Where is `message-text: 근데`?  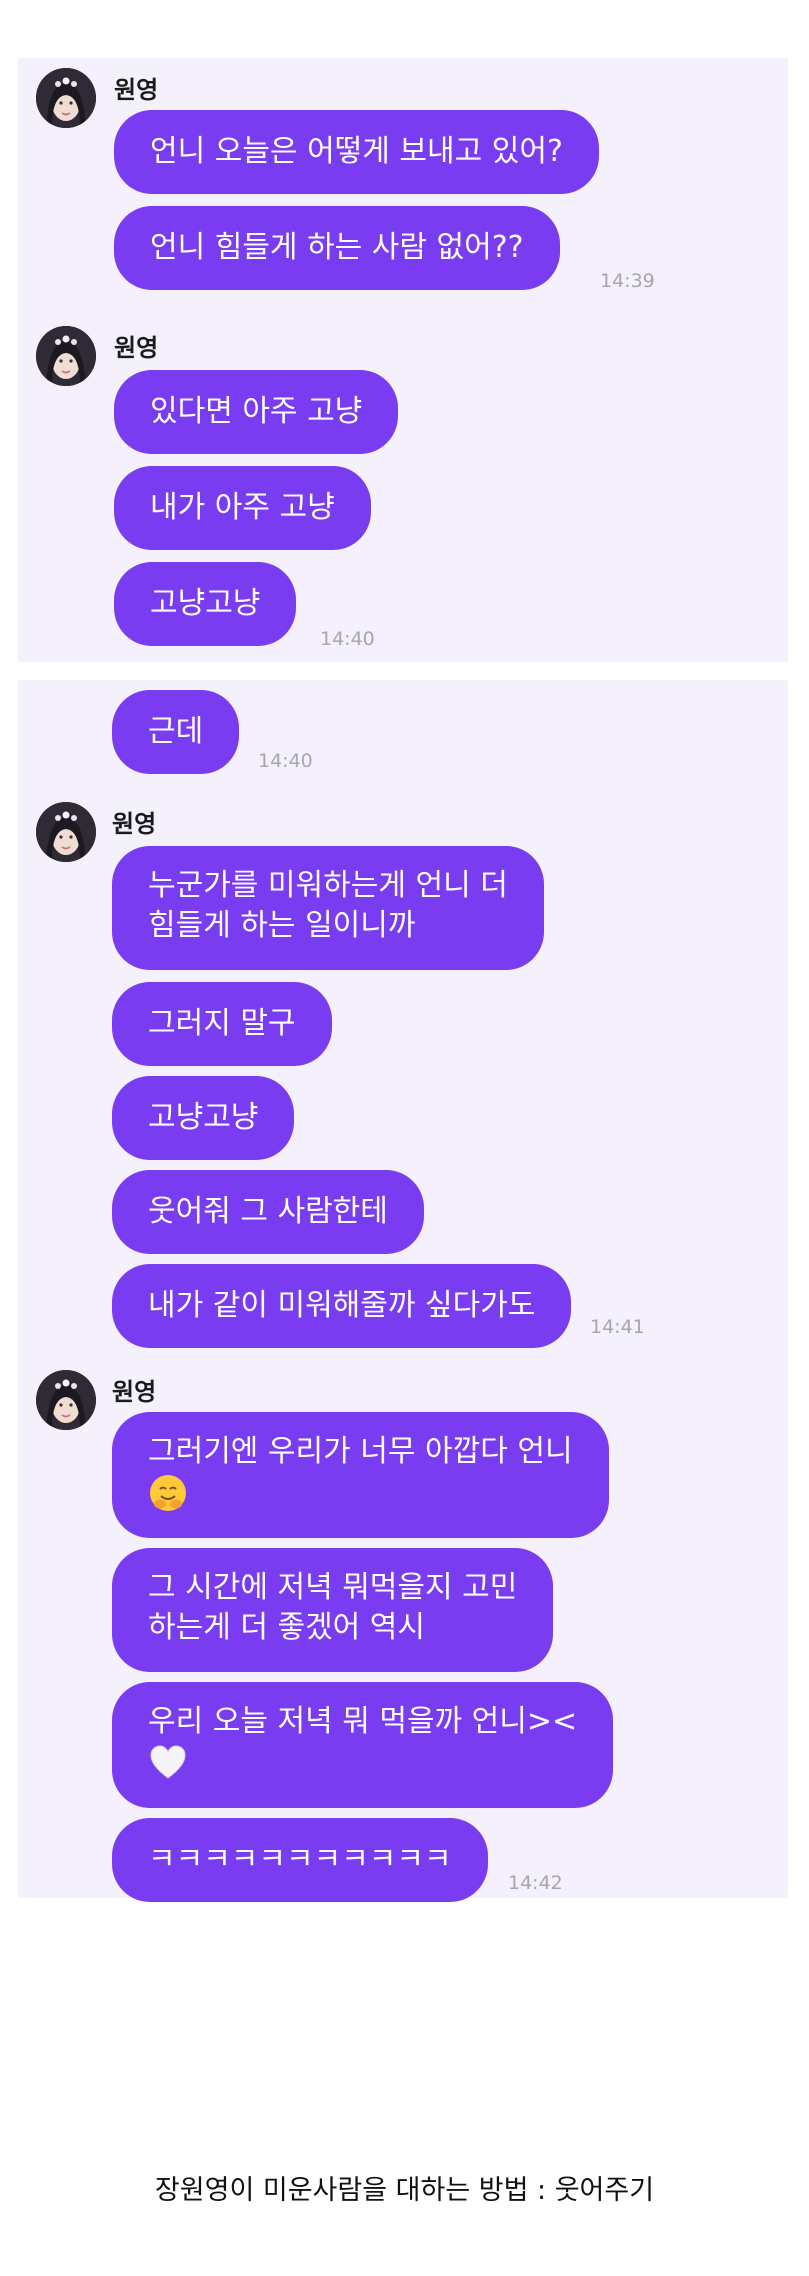 message-text: 근데 is located at coordinates (176, 731).